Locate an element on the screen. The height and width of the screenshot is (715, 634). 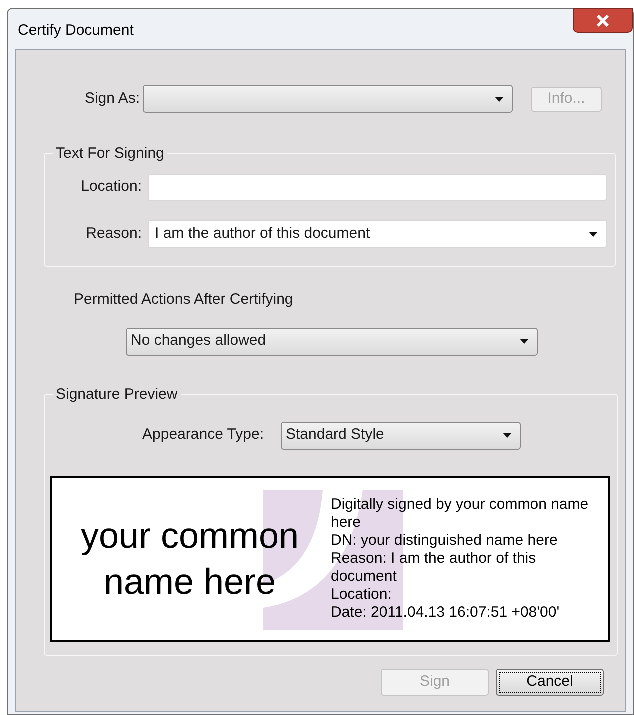
dropdown-value: I am the author of this document is located at coordinates (262, 234).